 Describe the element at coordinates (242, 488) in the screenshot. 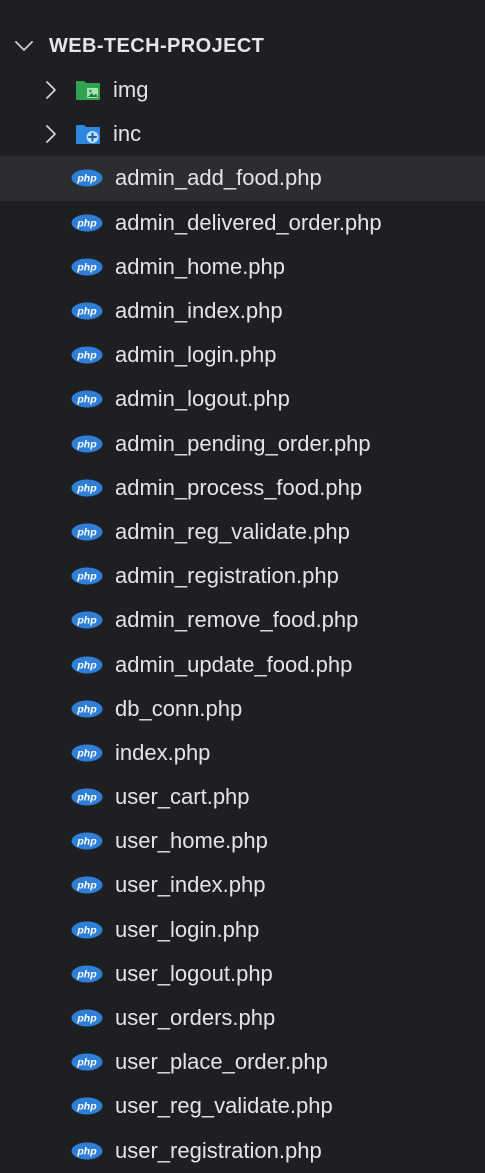

I see `file-item: php admin_process_food.php` at that location.